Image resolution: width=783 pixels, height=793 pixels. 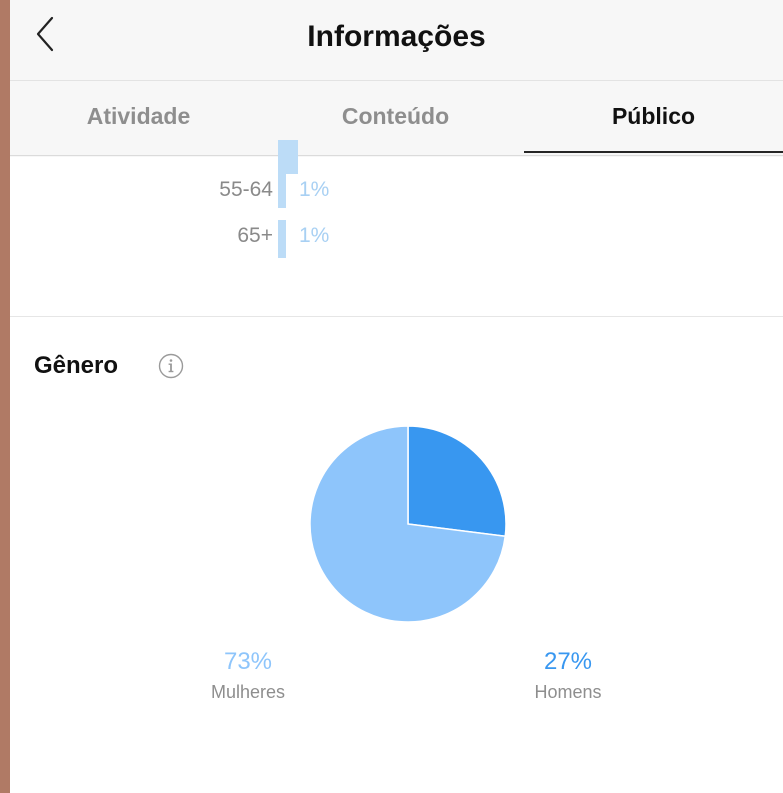 What do you see at coordinates (248, 661) in the screenshot?
I see `legend-percent-mulheres: 73%` at bounding box center [248, 661].